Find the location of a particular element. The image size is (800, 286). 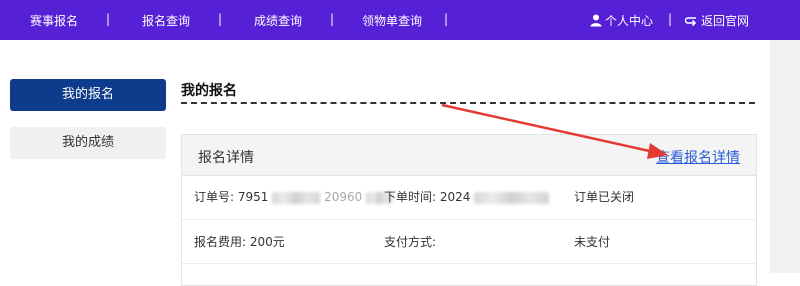

sidebar-item-my-registration: 我的报名 is located at coordinates (88, 95).